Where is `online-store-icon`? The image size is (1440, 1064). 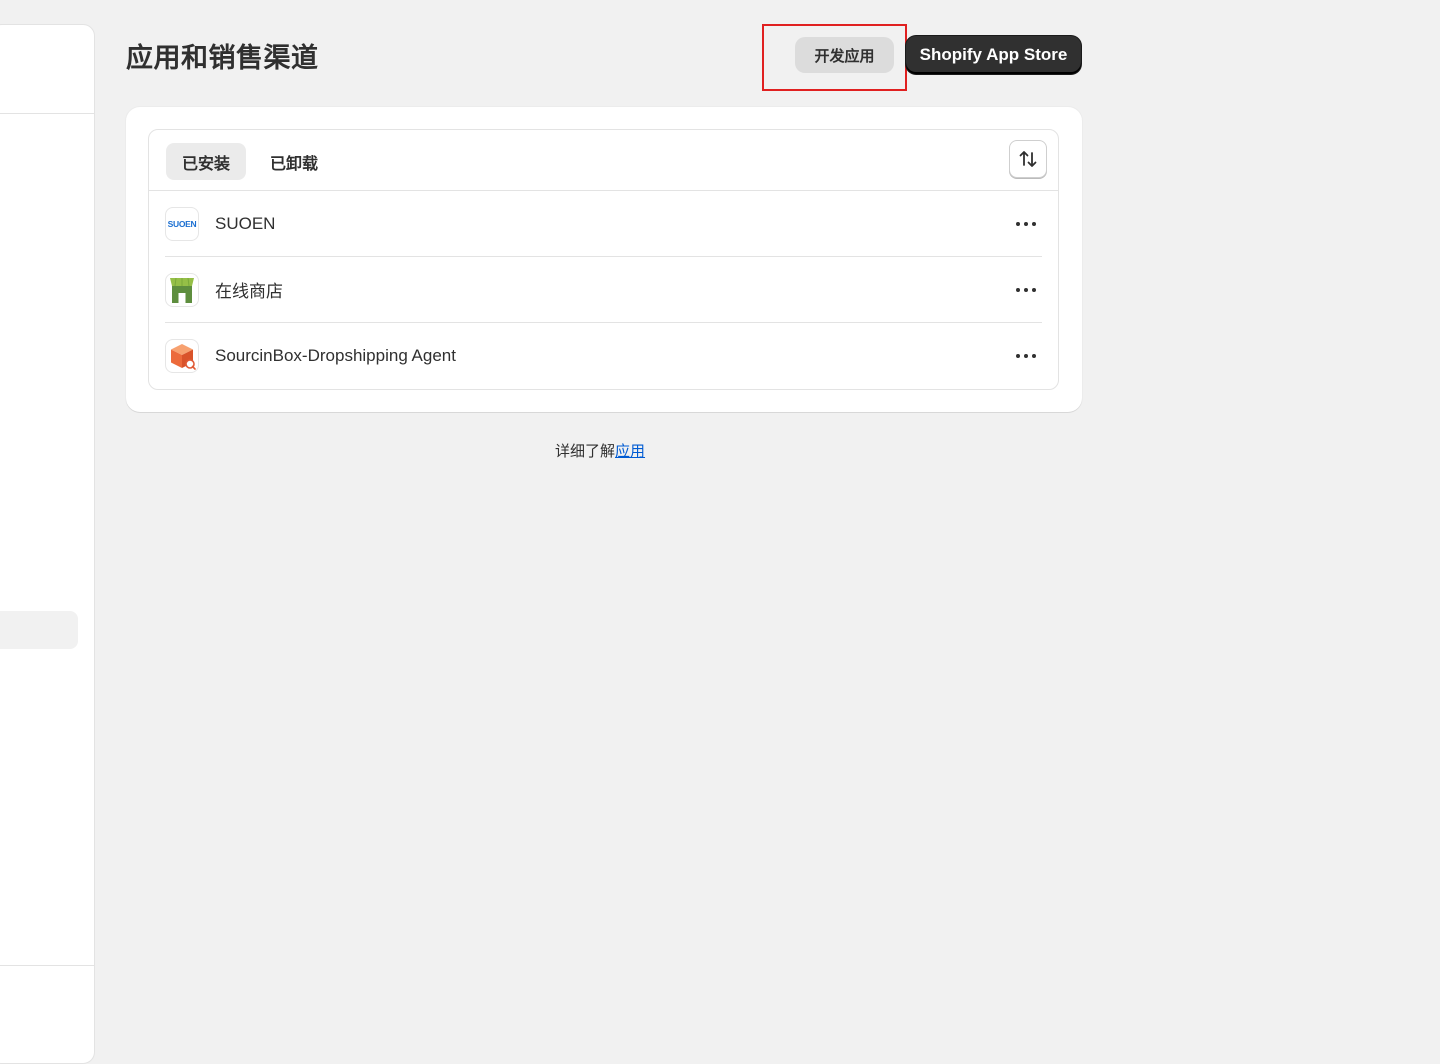
online-store-icon is located at coordinates (182, 289).